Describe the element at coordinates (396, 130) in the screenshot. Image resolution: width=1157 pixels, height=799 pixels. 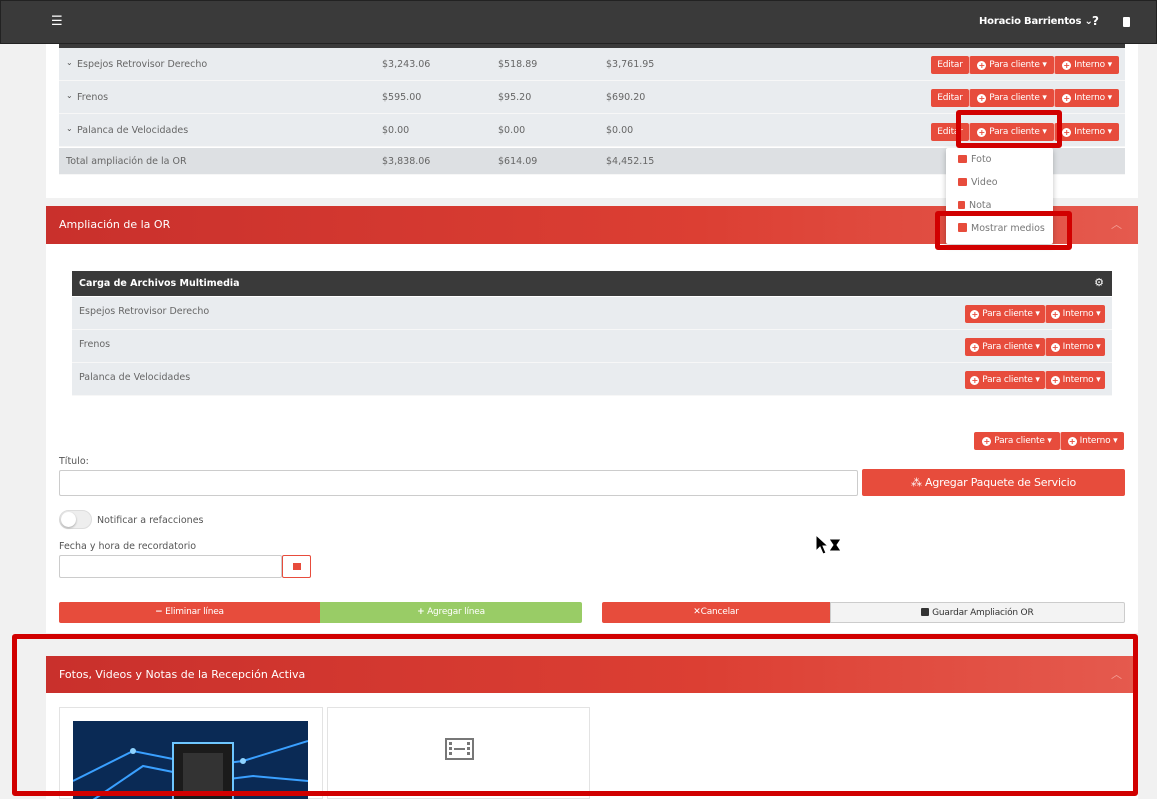
I see `row-value-1: $0.00` at that location.